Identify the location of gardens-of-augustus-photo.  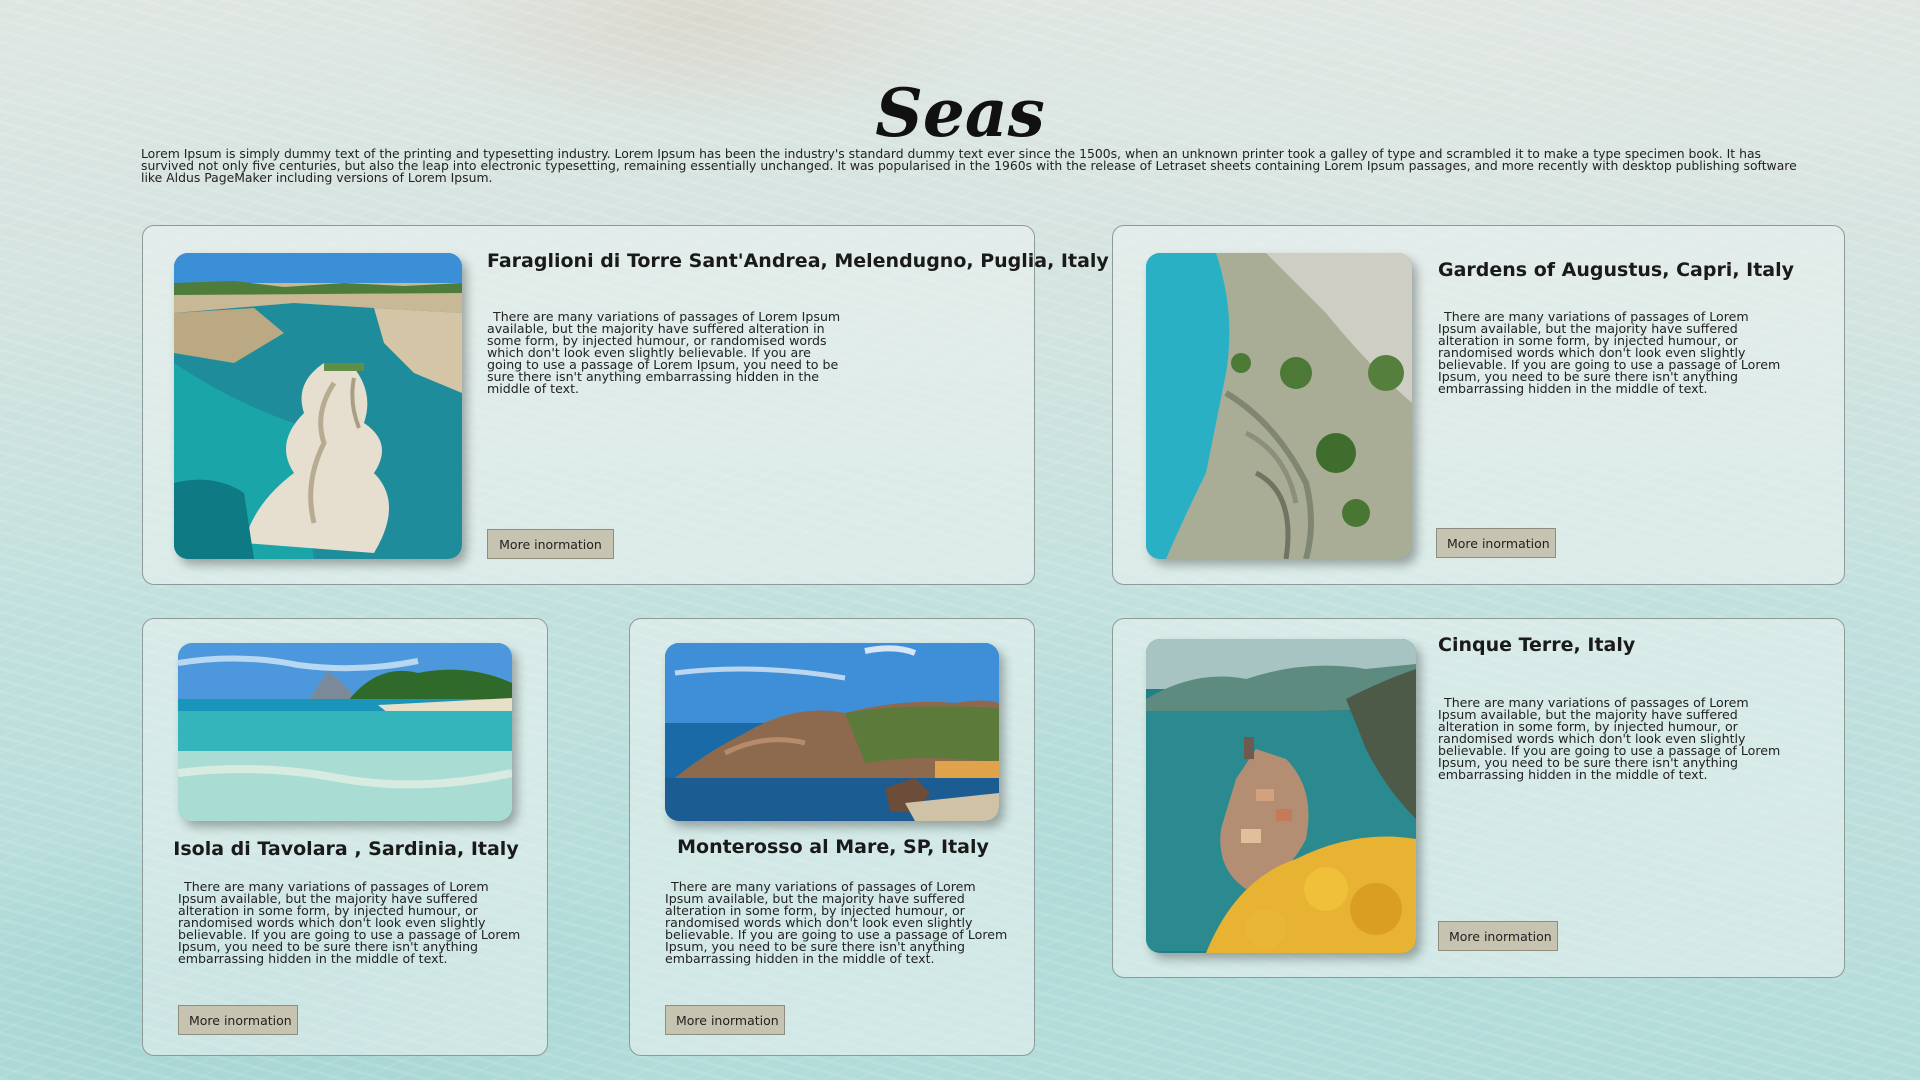
(1279, 406).